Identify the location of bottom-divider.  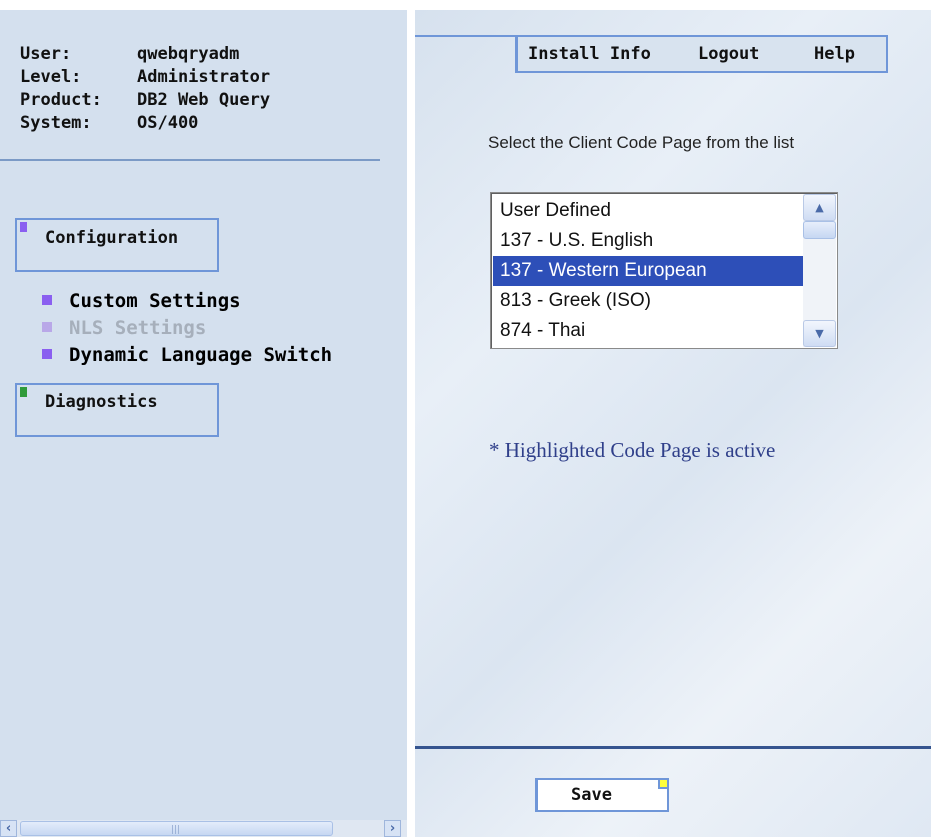
(673, 747).